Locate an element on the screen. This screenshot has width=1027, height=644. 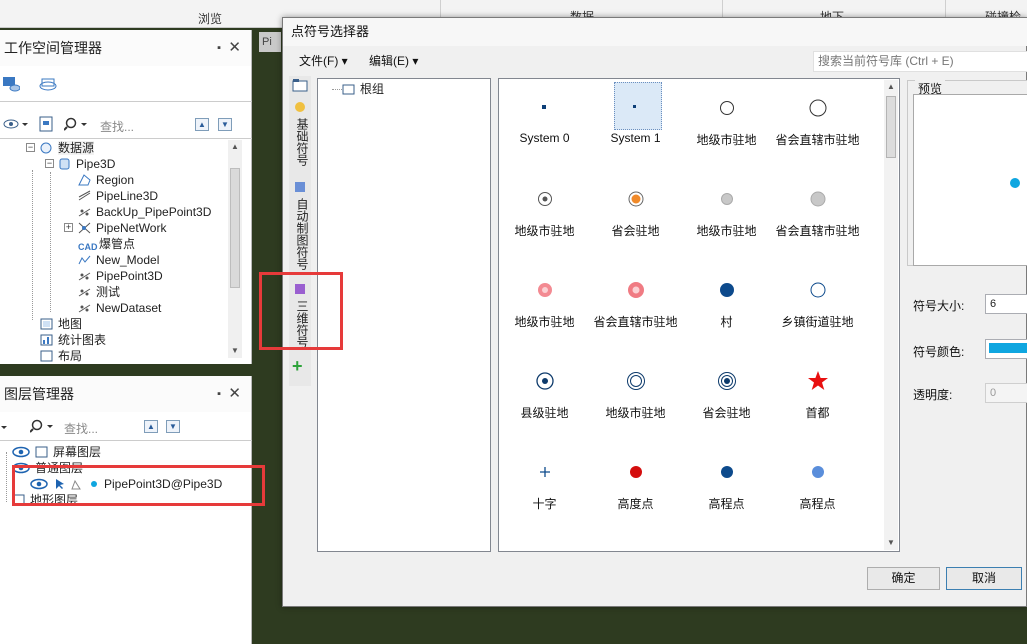
symbol-height-point: 高度点 is located at coordinates (635, 488).